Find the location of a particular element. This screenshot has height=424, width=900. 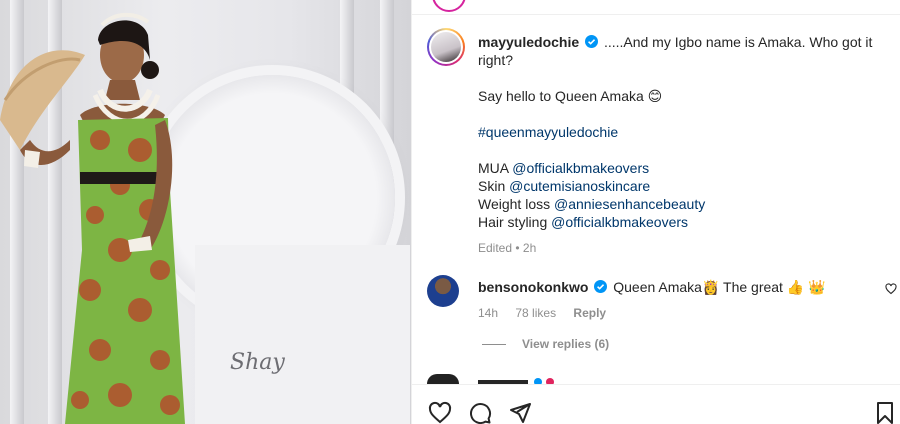

commenter-username: bensonokonkwo is located at coordinates (533, 287).